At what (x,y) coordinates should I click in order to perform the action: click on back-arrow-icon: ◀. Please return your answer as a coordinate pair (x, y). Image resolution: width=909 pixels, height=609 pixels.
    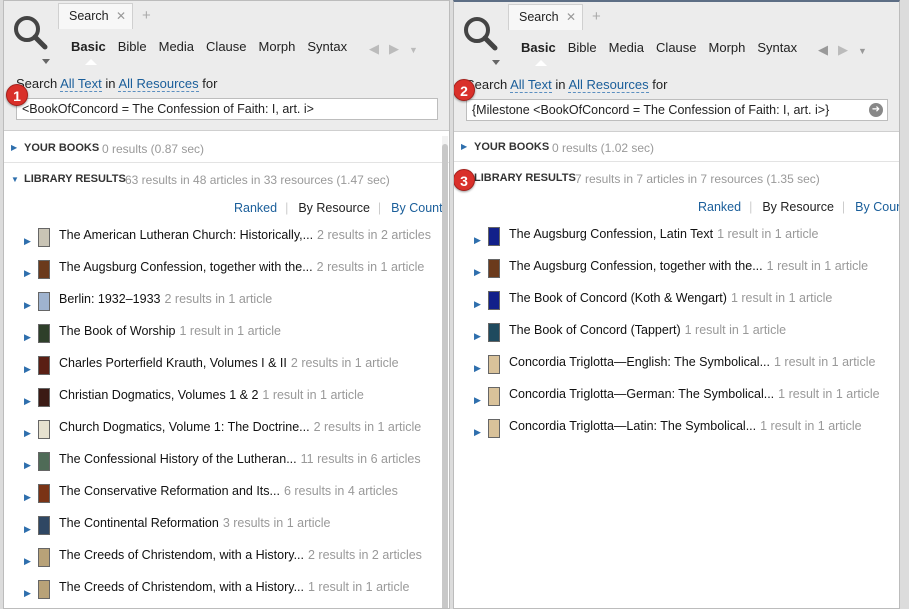
    Looking at the image, I should click on (828, 49).